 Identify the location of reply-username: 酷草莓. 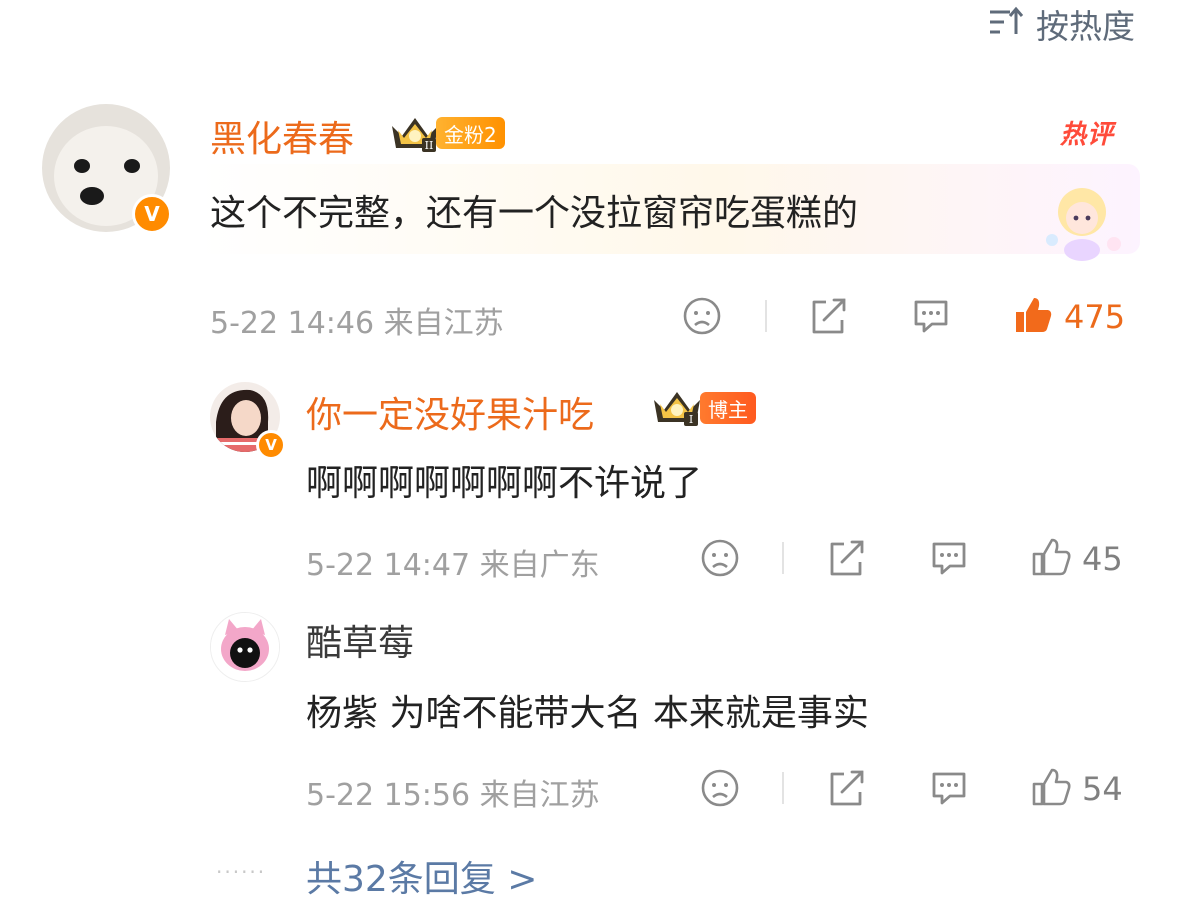
(360, 640).